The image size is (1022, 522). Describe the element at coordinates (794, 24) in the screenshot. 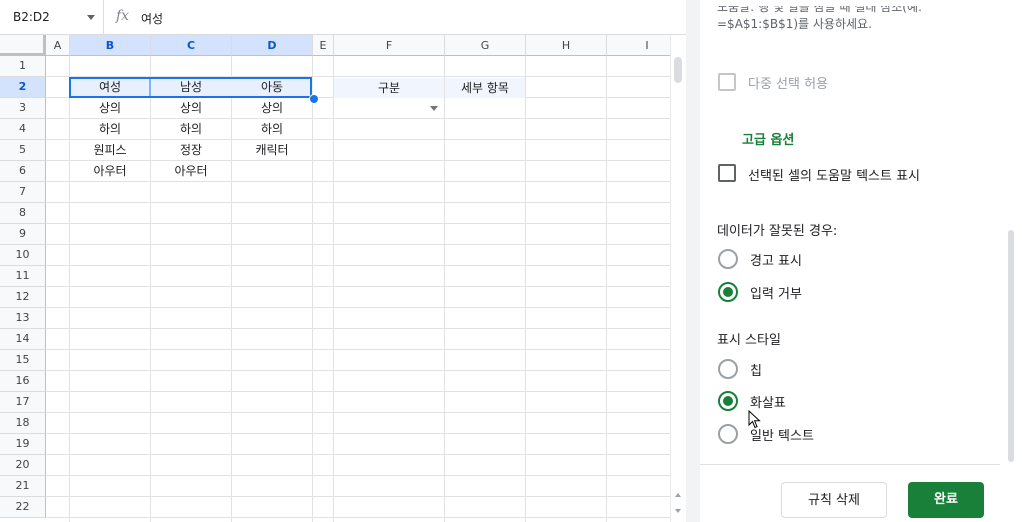

I see `help-text-line-2: =$A$1:$B$1)를 사용하세요.` at that location.